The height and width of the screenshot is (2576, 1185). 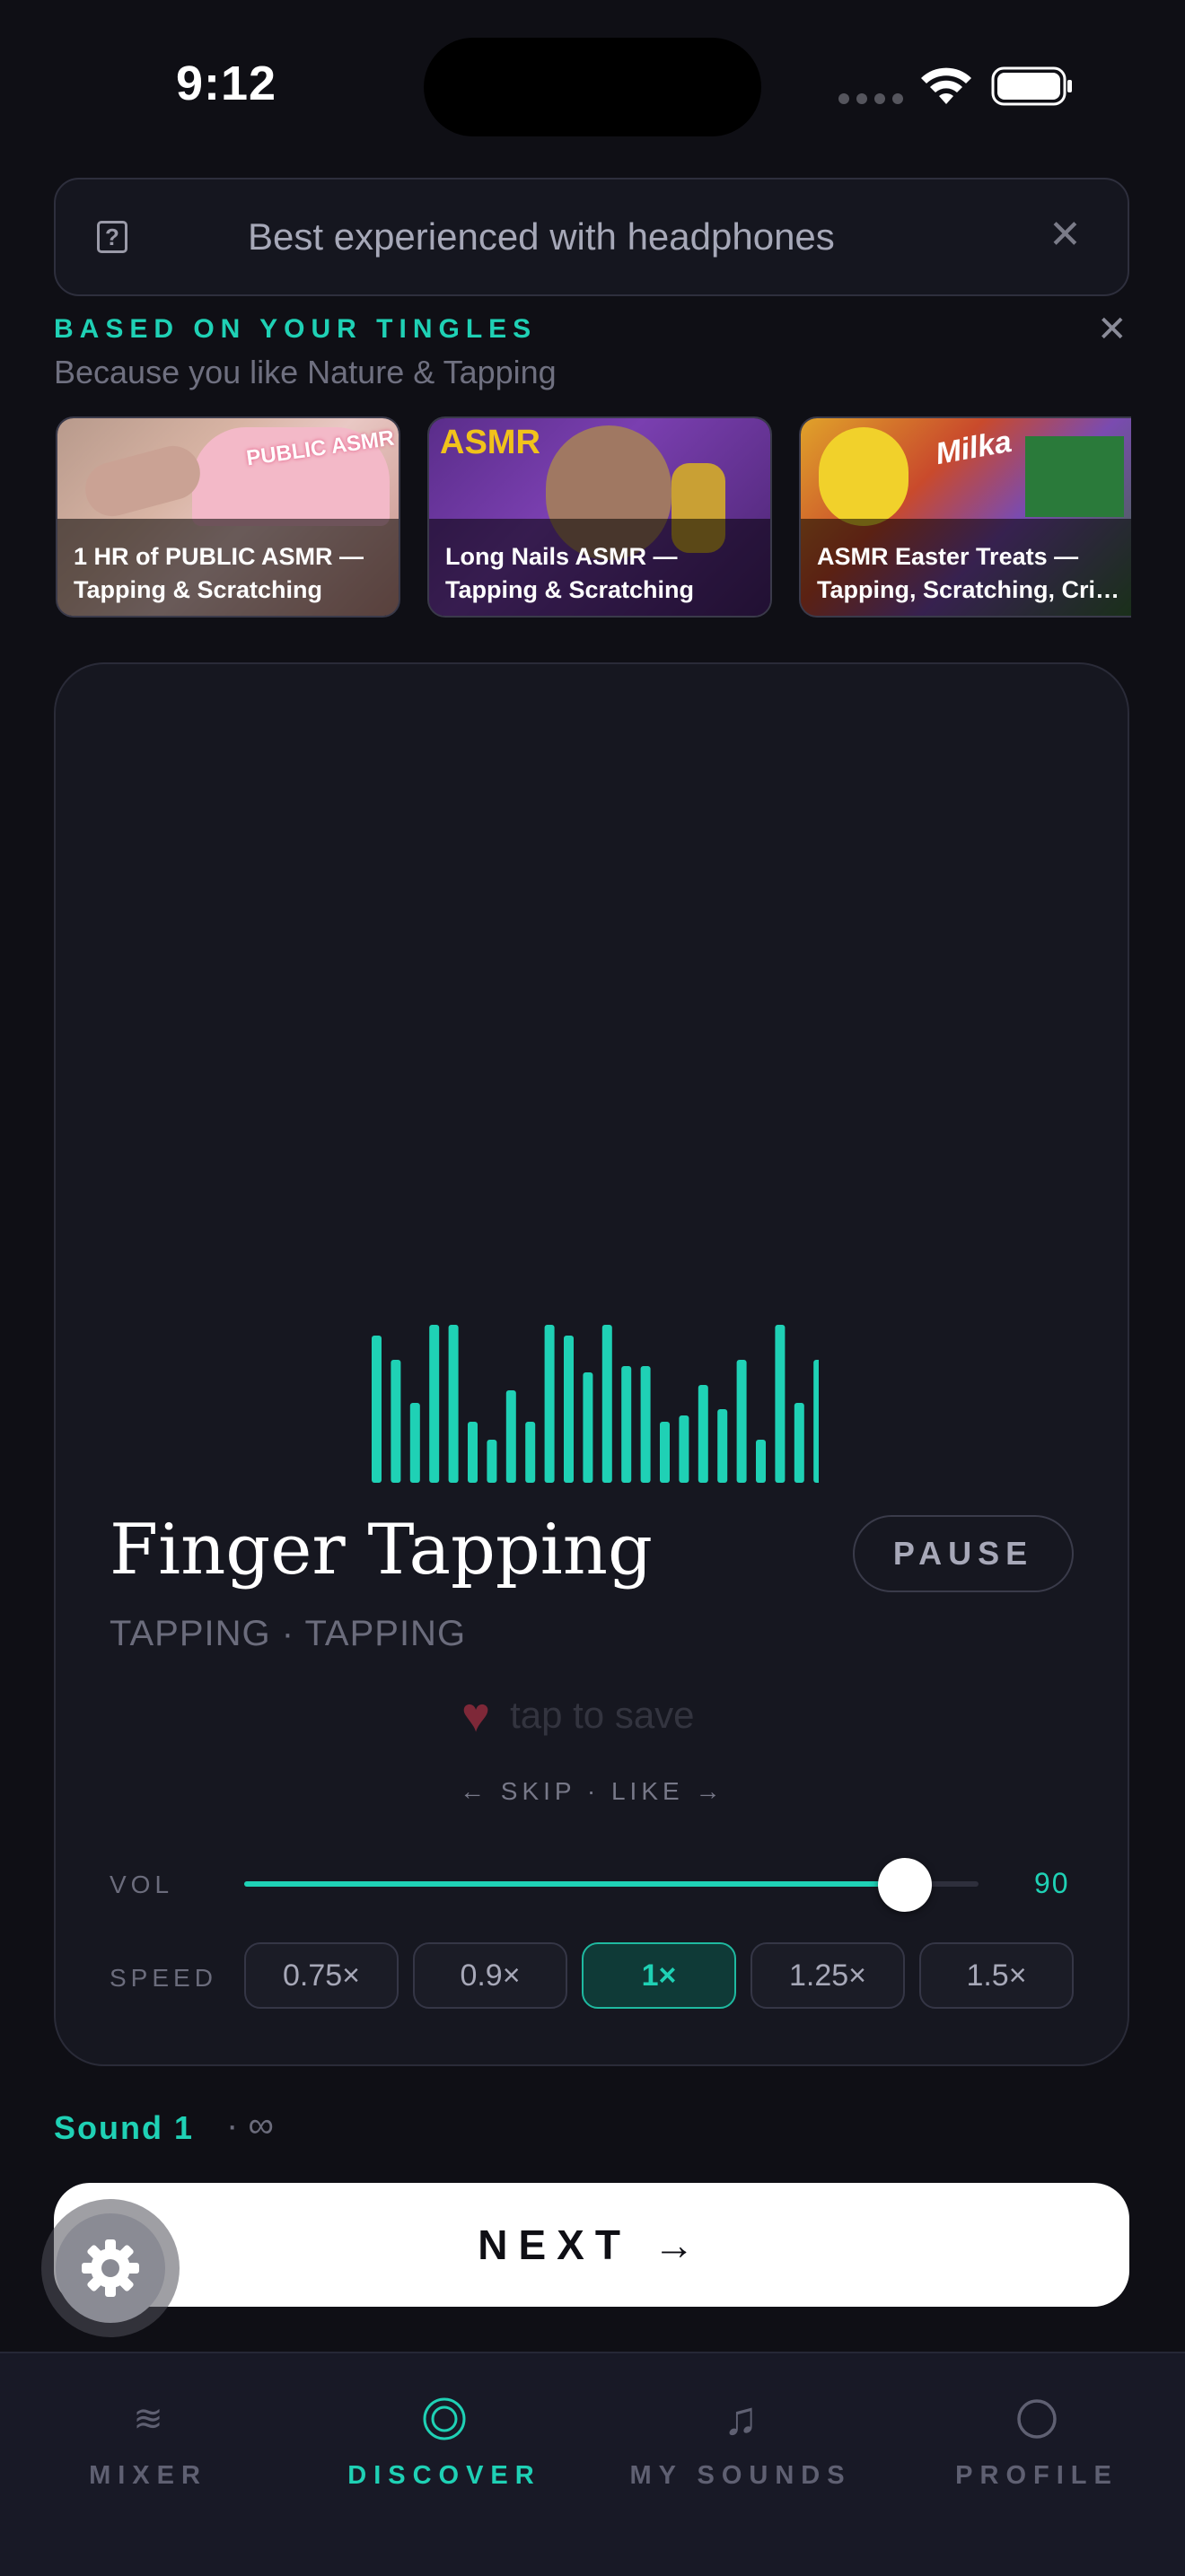 What do you see at coordinates (591, 2245) in the screenshot?
I see `next-button: NEXT →` at bounding box center [591, 2245].